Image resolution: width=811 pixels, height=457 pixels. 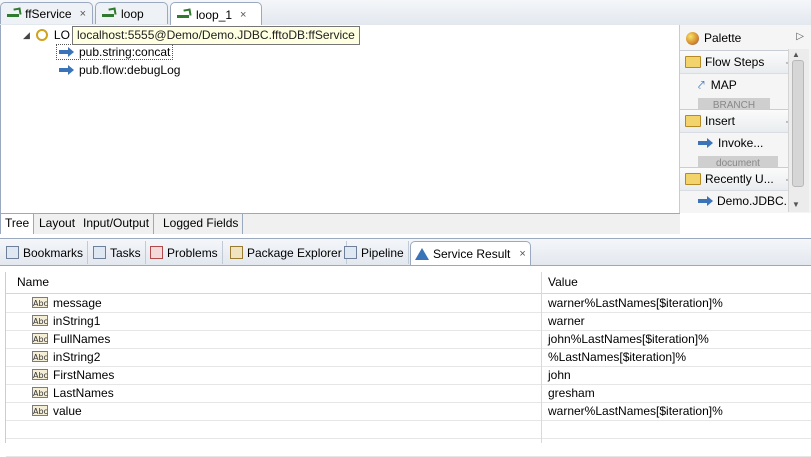 I want to click on tab-pipeline: Pipeline, so click(x=374, y=252).